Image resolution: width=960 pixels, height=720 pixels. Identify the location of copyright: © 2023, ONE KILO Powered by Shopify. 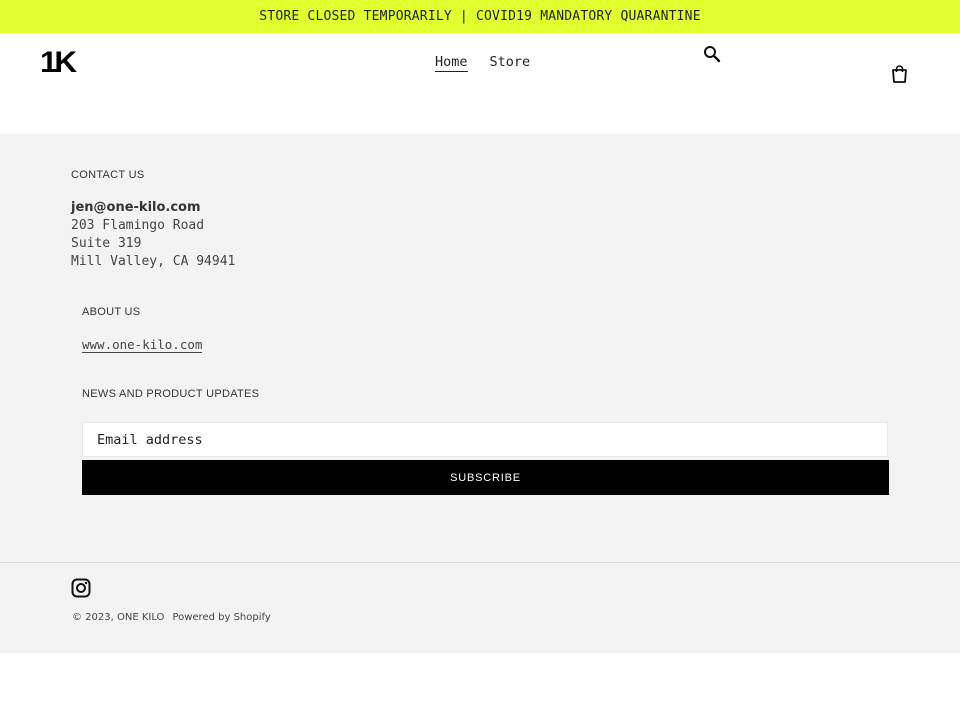
(171, 617).